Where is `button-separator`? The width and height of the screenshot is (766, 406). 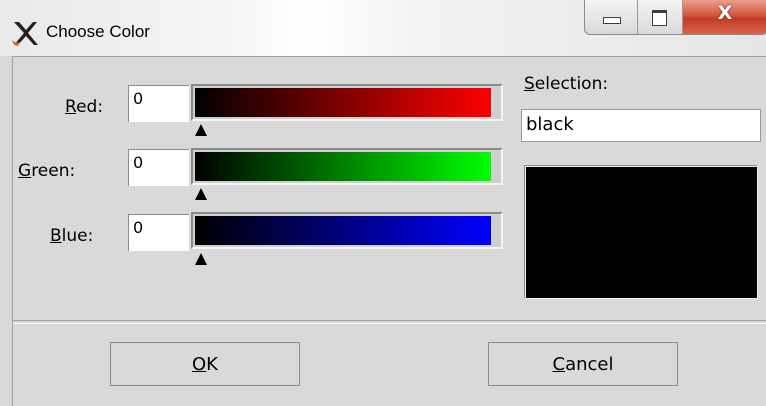 button-separator is located at coordinates (389, 322).